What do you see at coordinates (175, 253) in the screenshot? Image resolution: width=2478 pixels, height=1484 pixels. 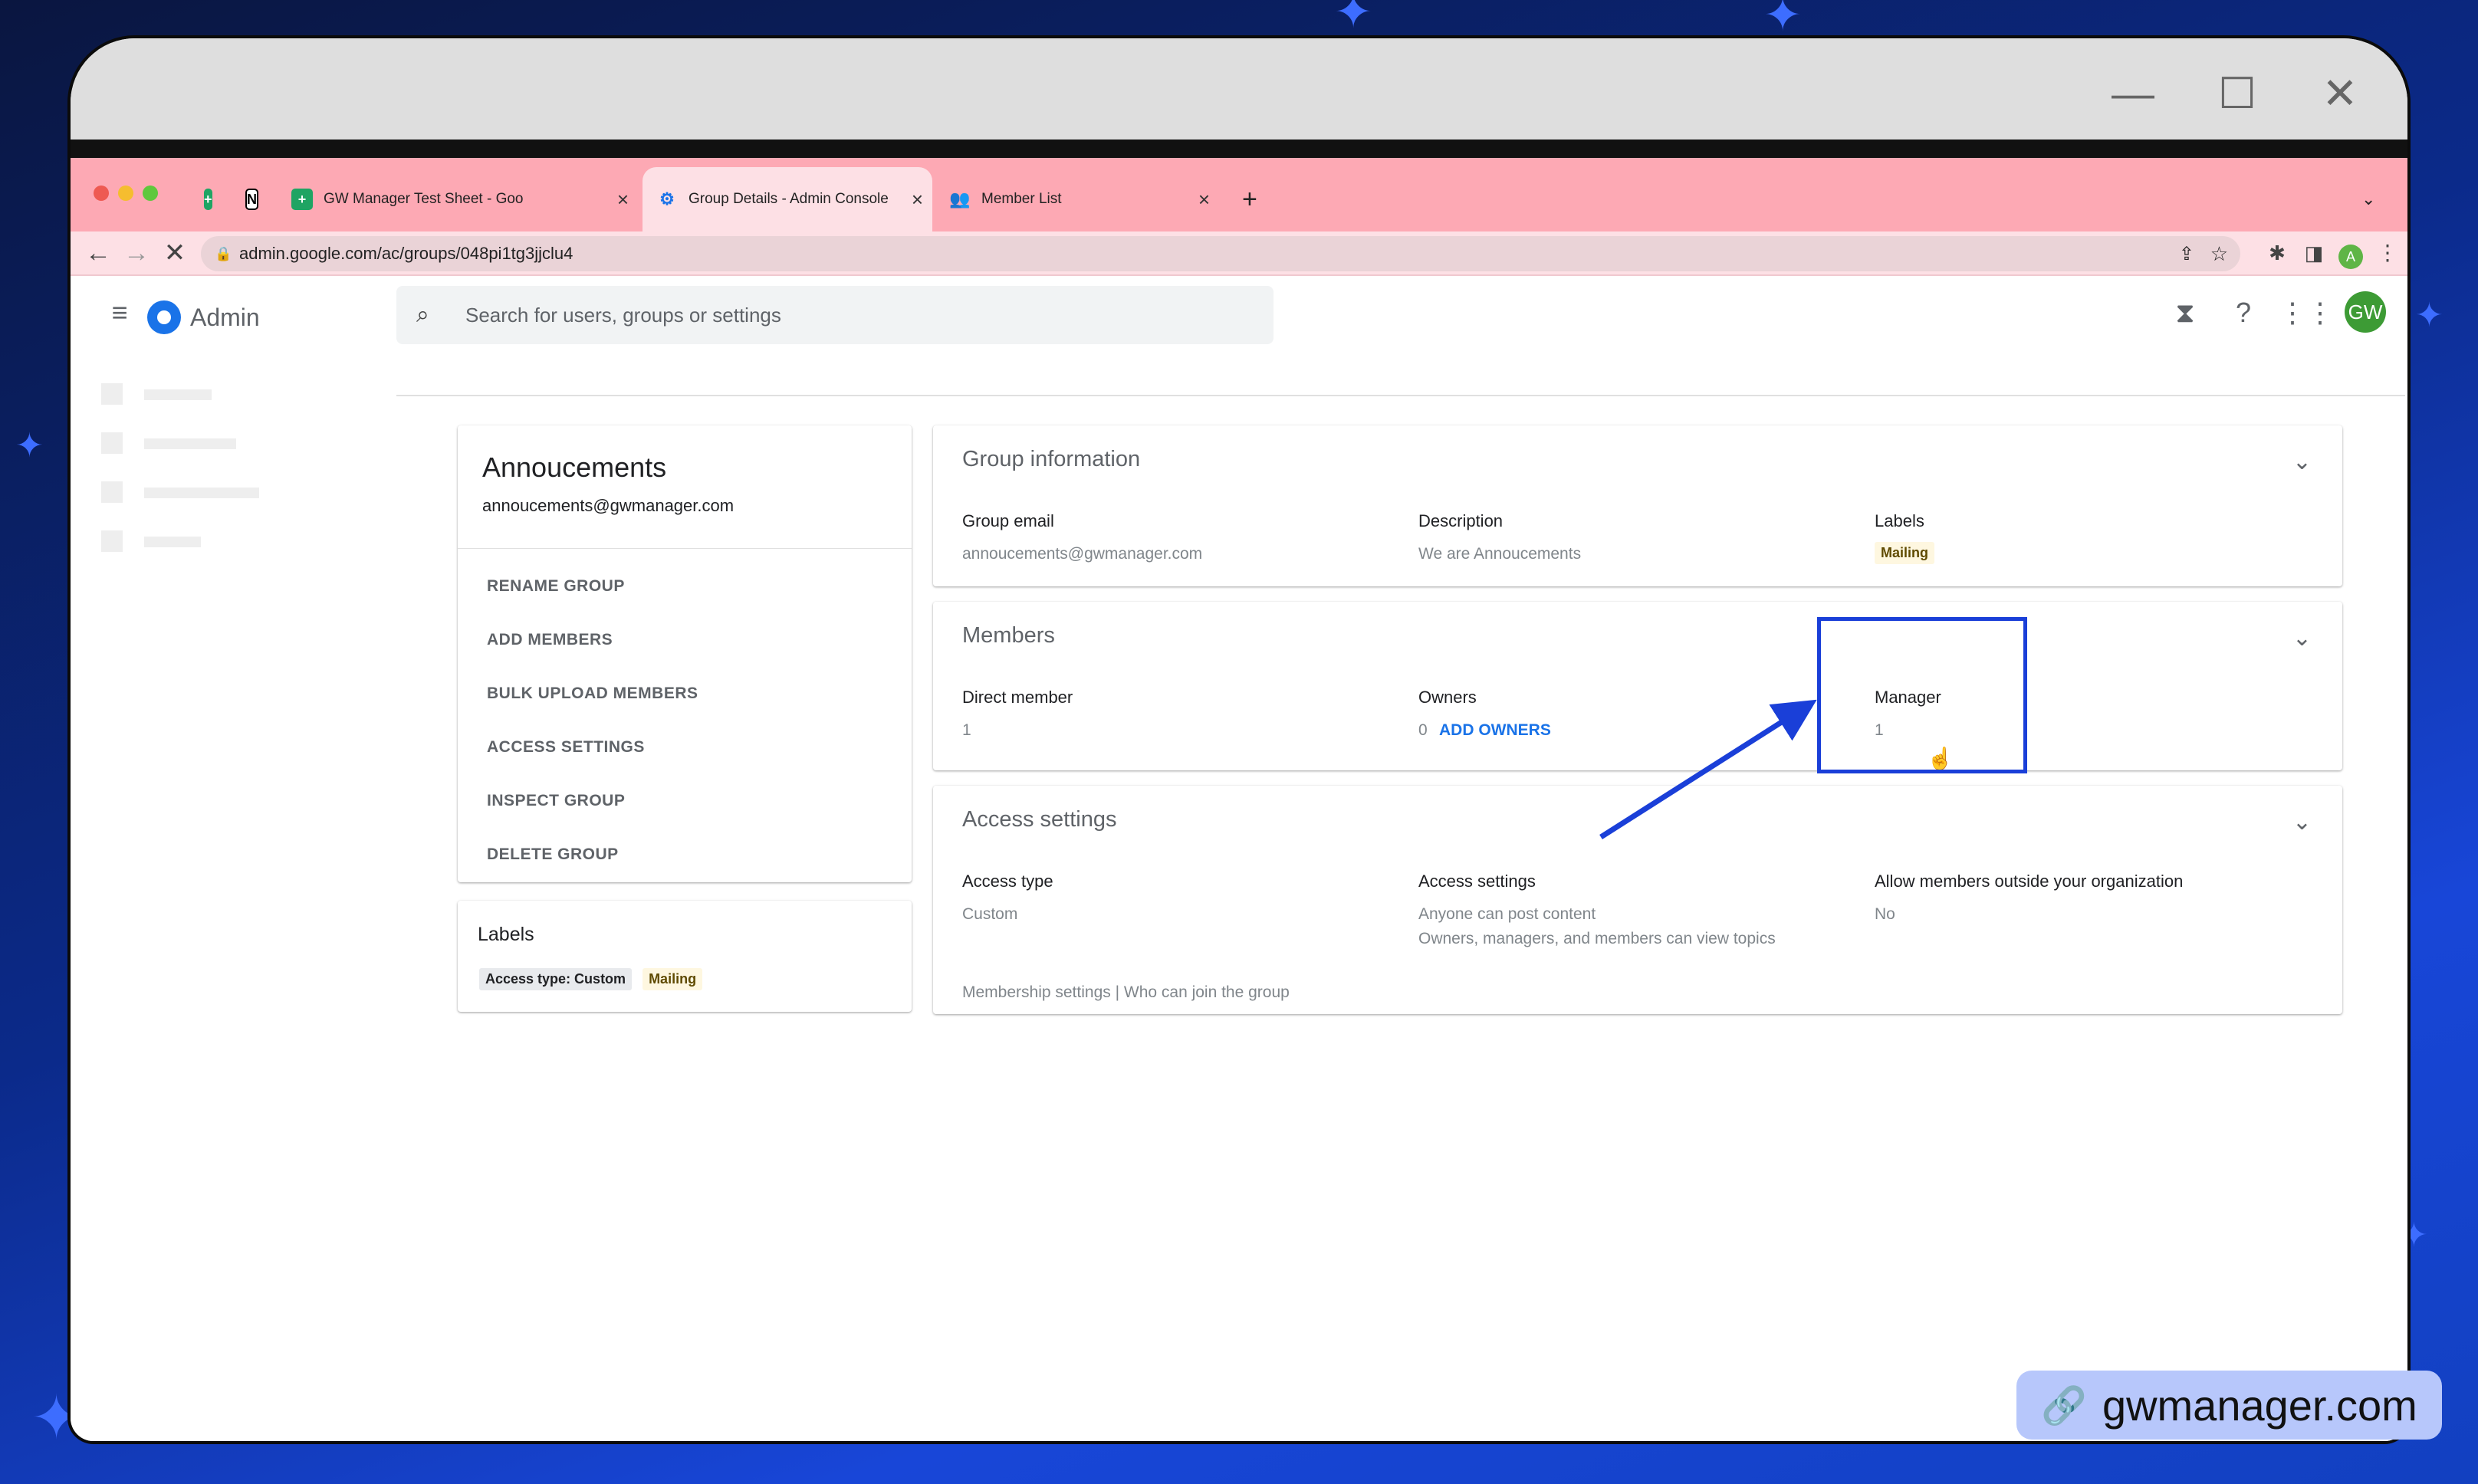 I see `stop-loading-icon: ✕` at bounding box center [175, 253].